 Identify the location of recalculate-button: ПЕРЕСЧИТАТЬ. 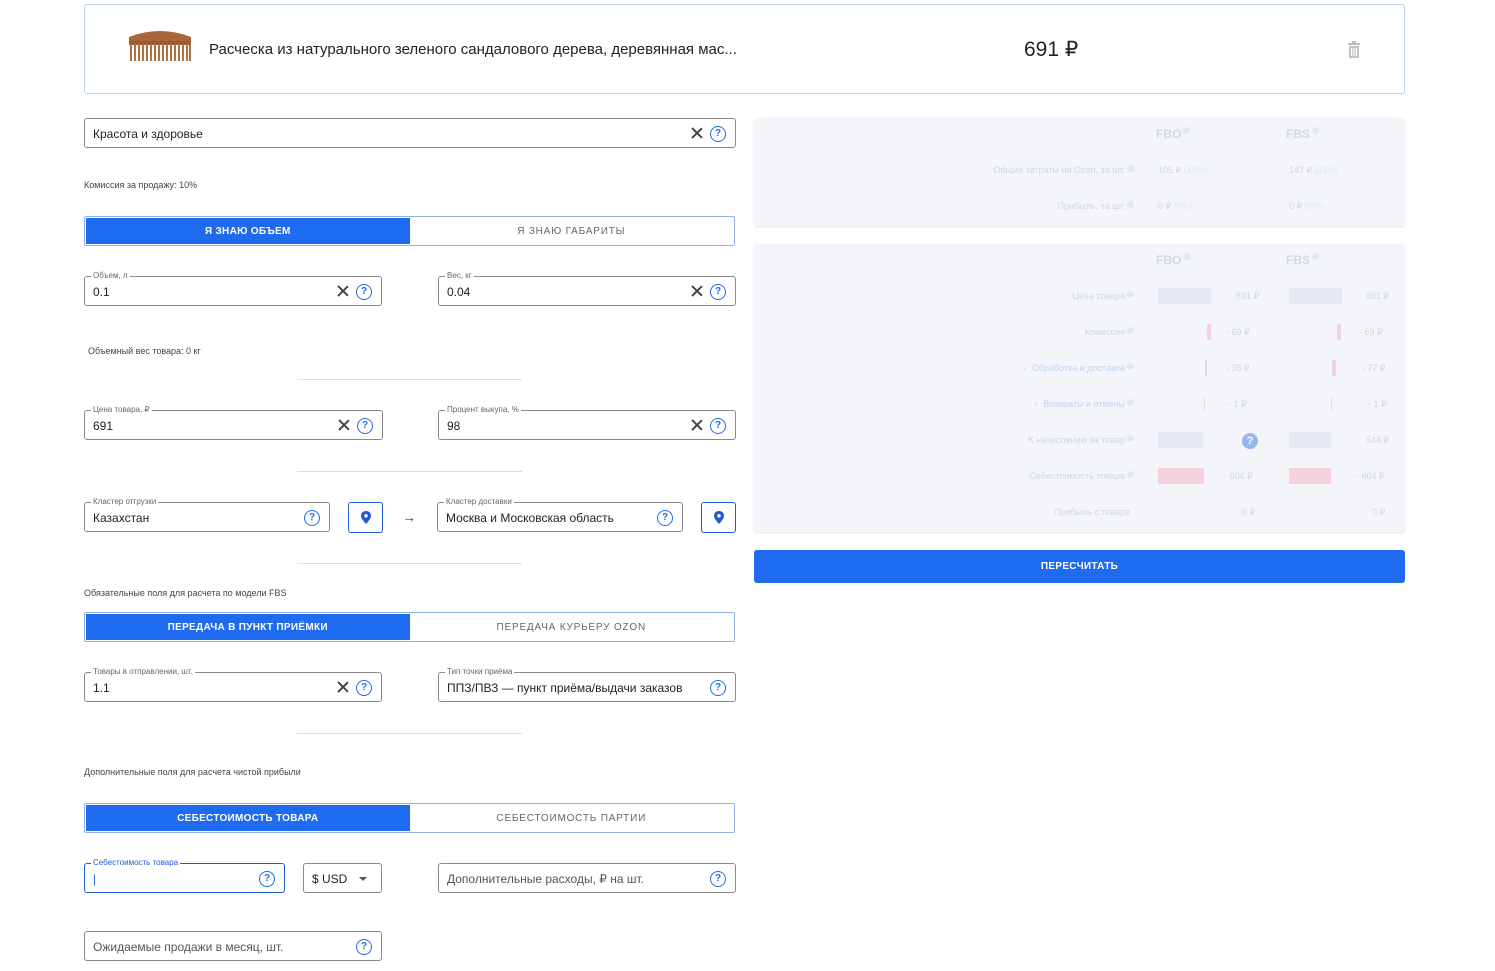
(1079, 566).